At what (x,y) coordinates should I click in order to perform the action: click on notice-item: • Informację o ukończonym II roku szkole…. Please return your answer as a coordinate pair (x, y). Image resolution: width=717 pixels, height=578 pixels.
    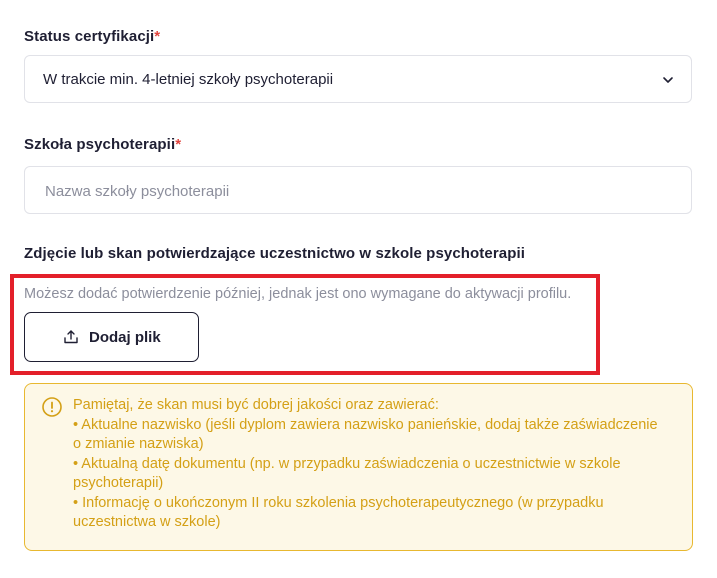
    Looking at the image, I should click on (338, 512).